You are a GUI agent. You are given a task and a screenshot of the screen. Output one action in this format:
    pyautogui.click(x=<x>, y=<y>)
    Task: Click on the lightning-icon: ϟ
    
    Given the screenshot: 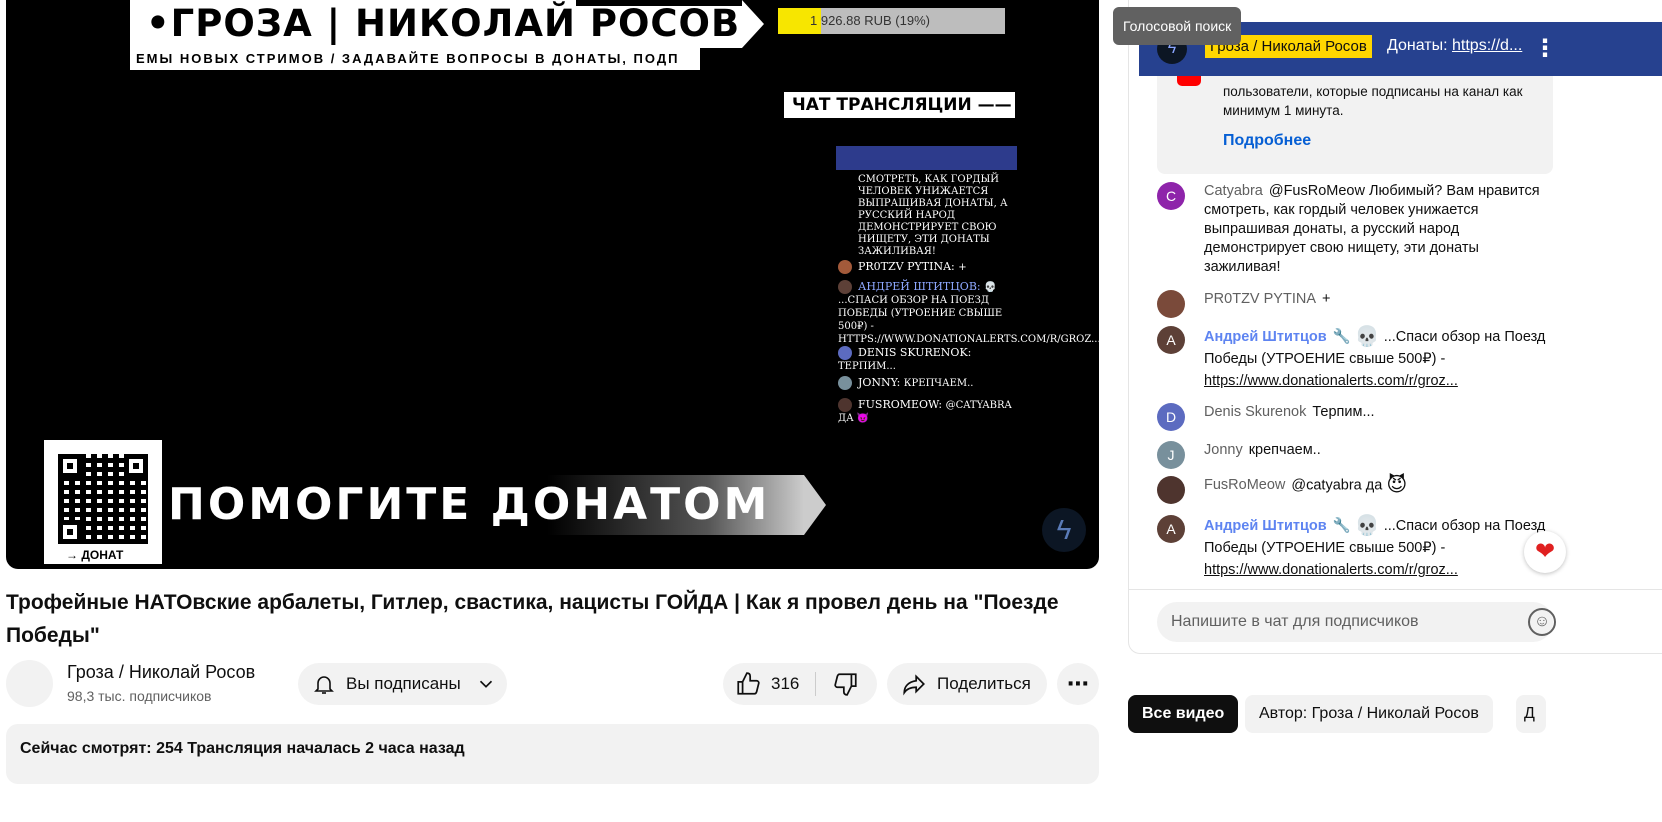 What is the action you would take?
    pyautogui.click(x=1064, y=530)
    